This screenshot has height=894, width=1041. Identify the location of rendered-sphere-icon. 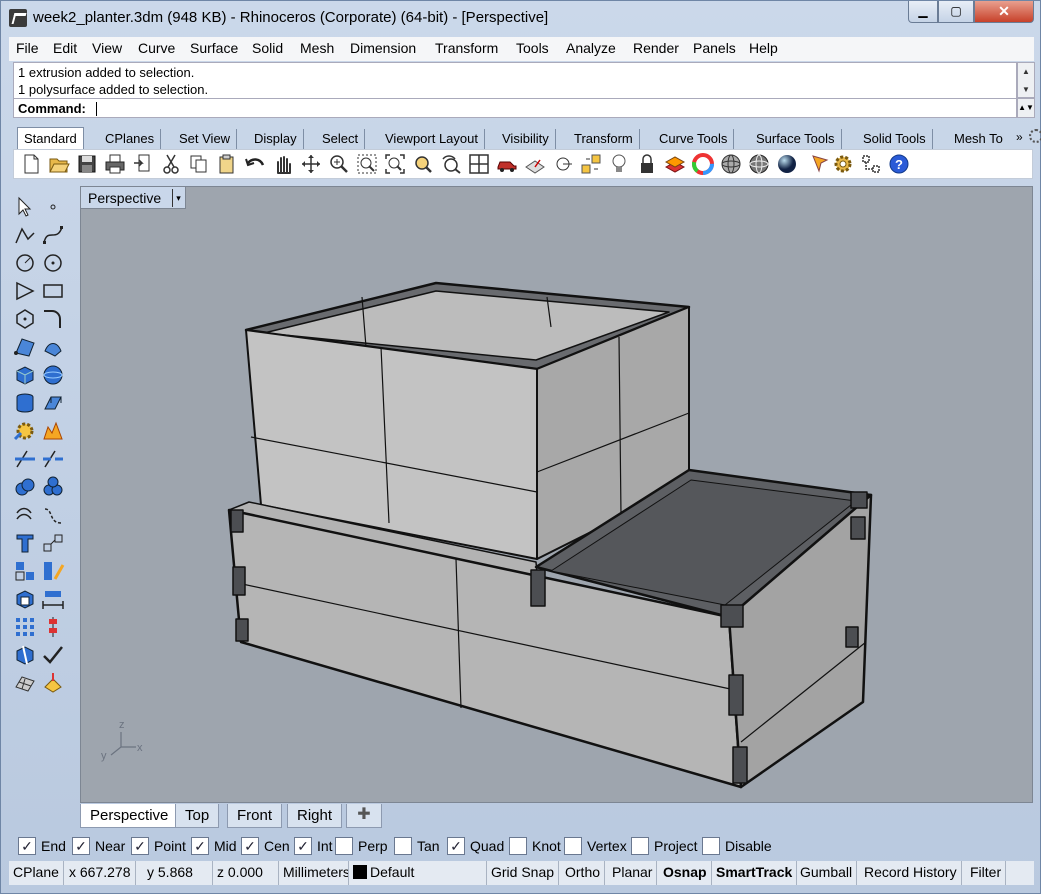
(787, 164).